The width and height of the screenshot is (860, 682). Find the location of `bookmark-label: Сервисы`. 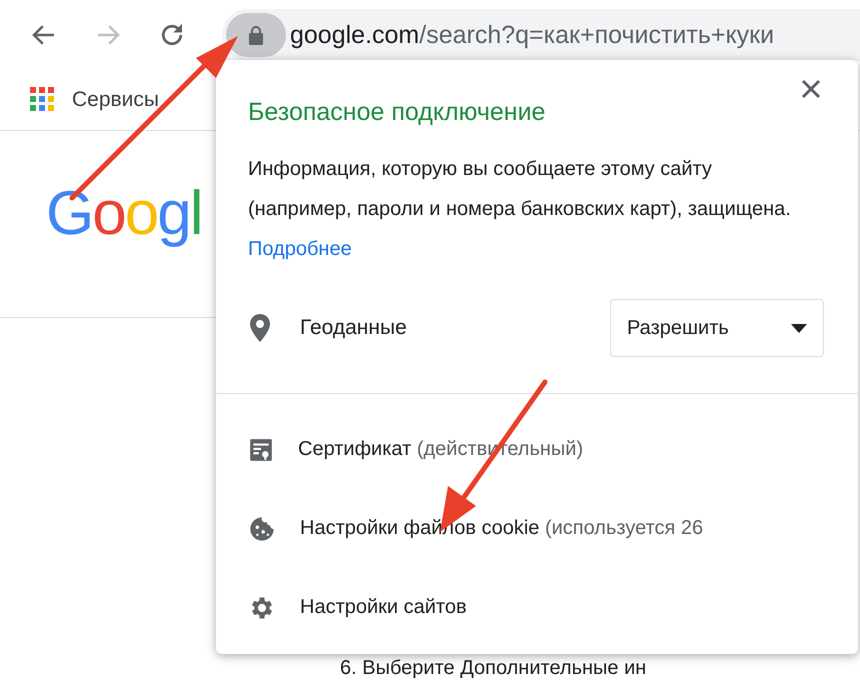

bookmark-label: Сервисы is located at coordinates (116, 100).